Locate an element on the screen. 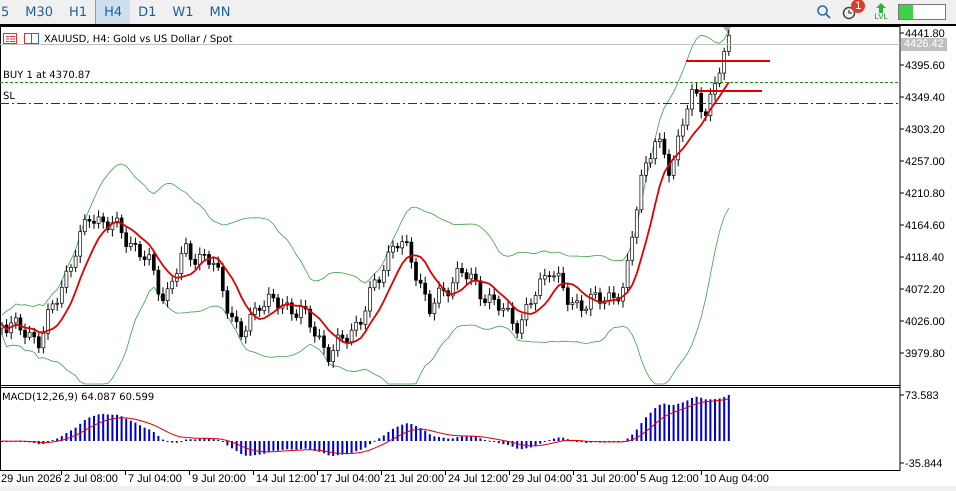  order-label: BUY 1 at 4370.87 is located at coordinates (47, 75).